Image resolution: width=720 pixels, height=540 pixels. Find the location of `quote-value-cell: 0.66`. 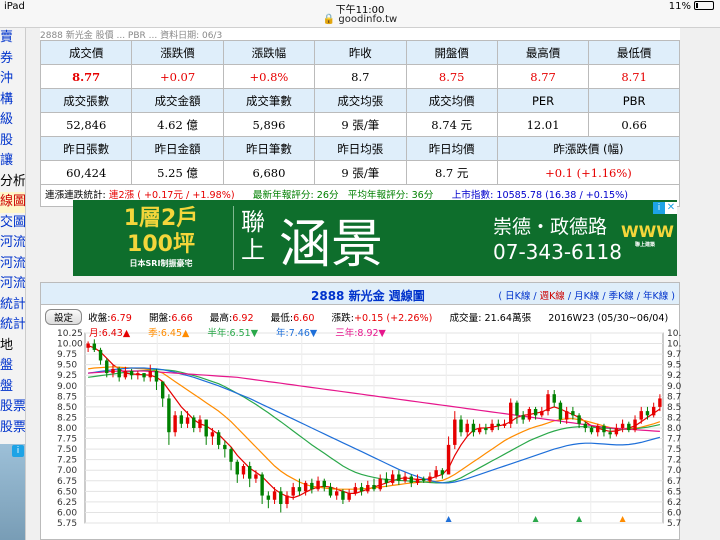

quote-value-cell: 0.66 is located at coordinates (634, 124).